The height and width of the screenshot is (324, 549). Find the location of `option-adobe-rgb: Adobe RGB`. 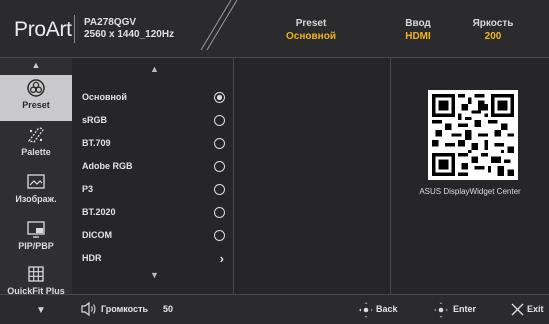

option-adobe-rgb: Adobe RGB is located at coordinates (156, 166).